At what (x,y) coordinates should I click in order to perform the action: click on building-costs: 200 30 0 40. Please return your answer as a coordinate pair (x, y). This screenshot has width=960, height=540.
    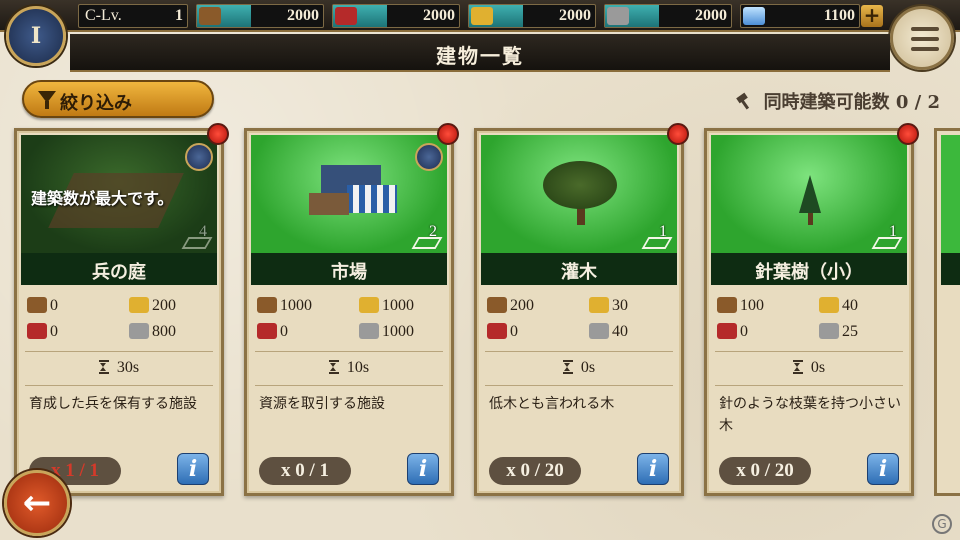
    Looking at the image, I should click on (579, 319).